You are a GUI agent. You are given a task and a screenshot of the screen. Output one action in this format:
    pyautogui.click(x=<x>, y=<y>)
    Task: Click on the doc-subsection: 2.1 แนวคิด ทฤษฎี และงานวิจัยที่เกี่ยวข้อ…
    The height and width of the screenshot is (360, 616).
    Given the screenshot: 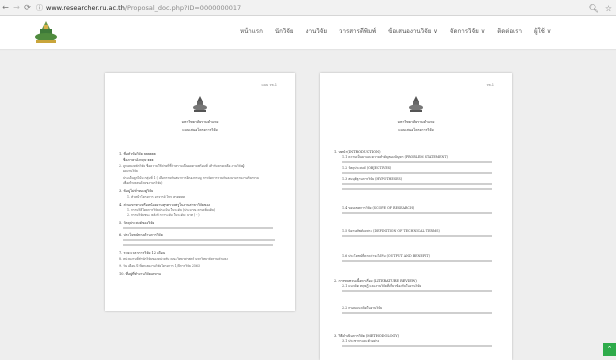 What is the action you would take?
    pyautogui.click(x=382, y=286)
    